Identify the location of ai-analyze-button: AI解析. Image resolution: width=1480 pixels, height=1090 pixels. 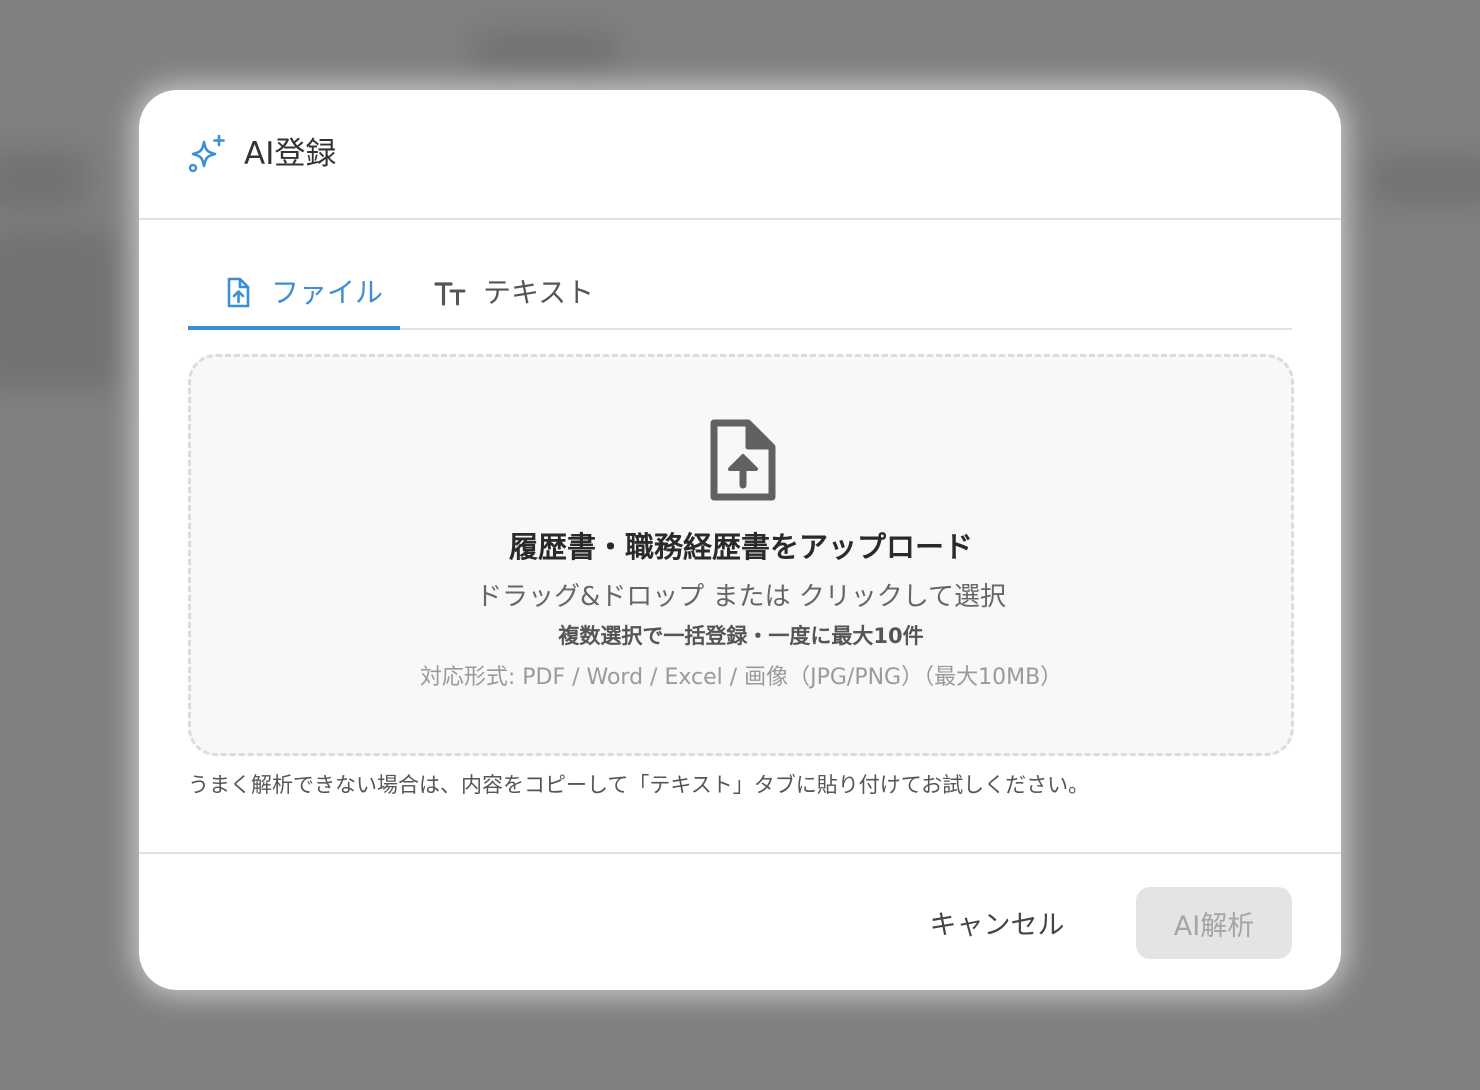
(1214, 923).